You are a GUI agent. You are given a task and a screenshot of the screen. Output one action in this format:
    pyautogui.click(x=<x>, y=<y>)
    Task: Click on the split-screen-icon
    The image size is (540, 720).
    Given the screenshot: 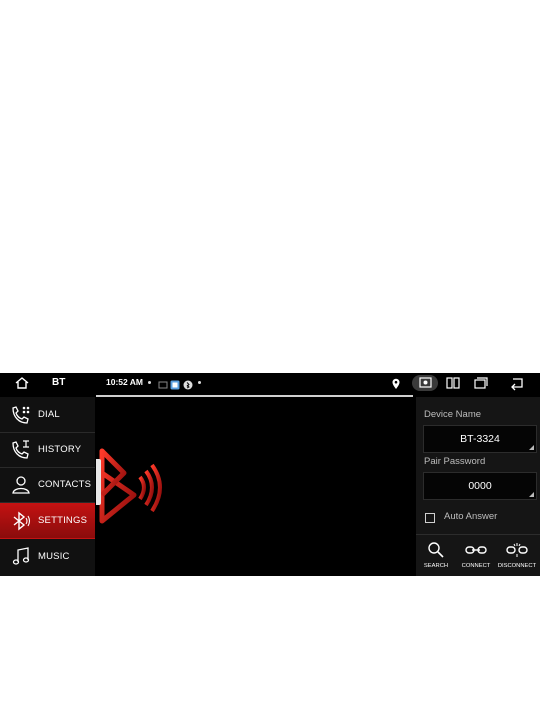 What is the action you would take?
    pyautogui.click(x=453, y=383)
    